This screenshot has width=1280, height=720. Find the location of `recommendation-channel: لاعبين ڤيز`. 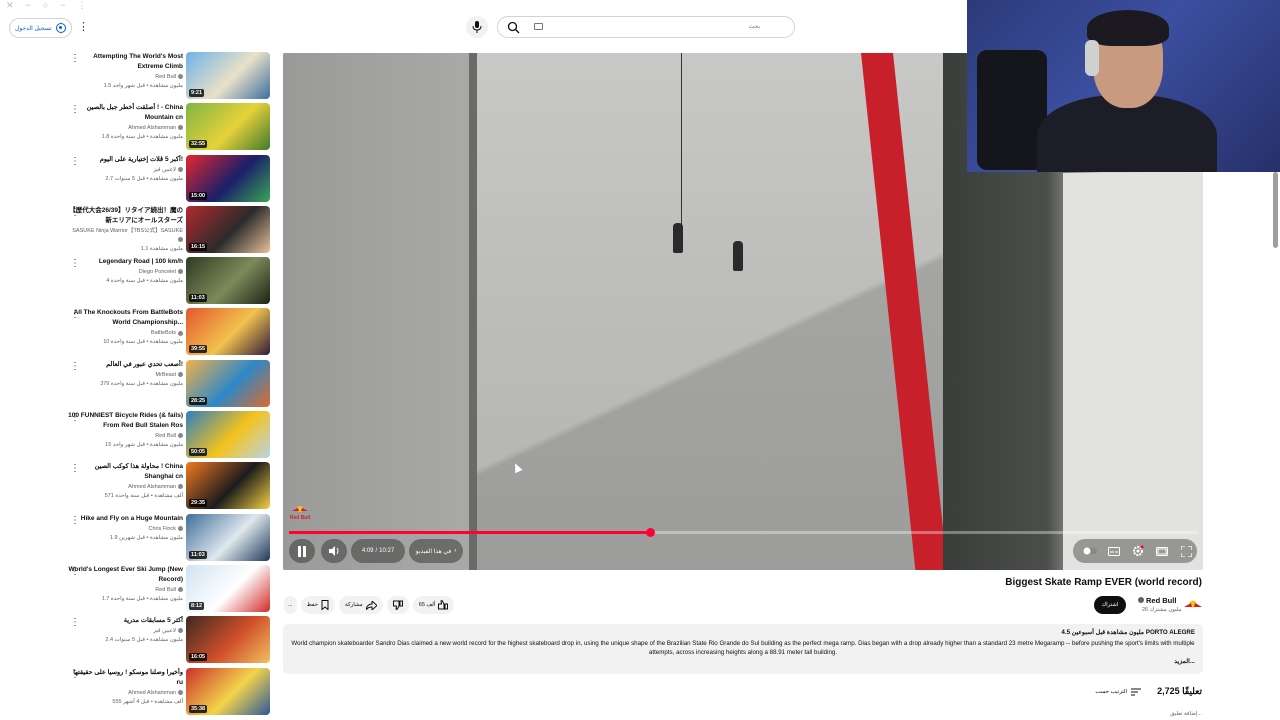

recommendation-channel: لاعبين ڤيز is located at coordinates (125, 170).